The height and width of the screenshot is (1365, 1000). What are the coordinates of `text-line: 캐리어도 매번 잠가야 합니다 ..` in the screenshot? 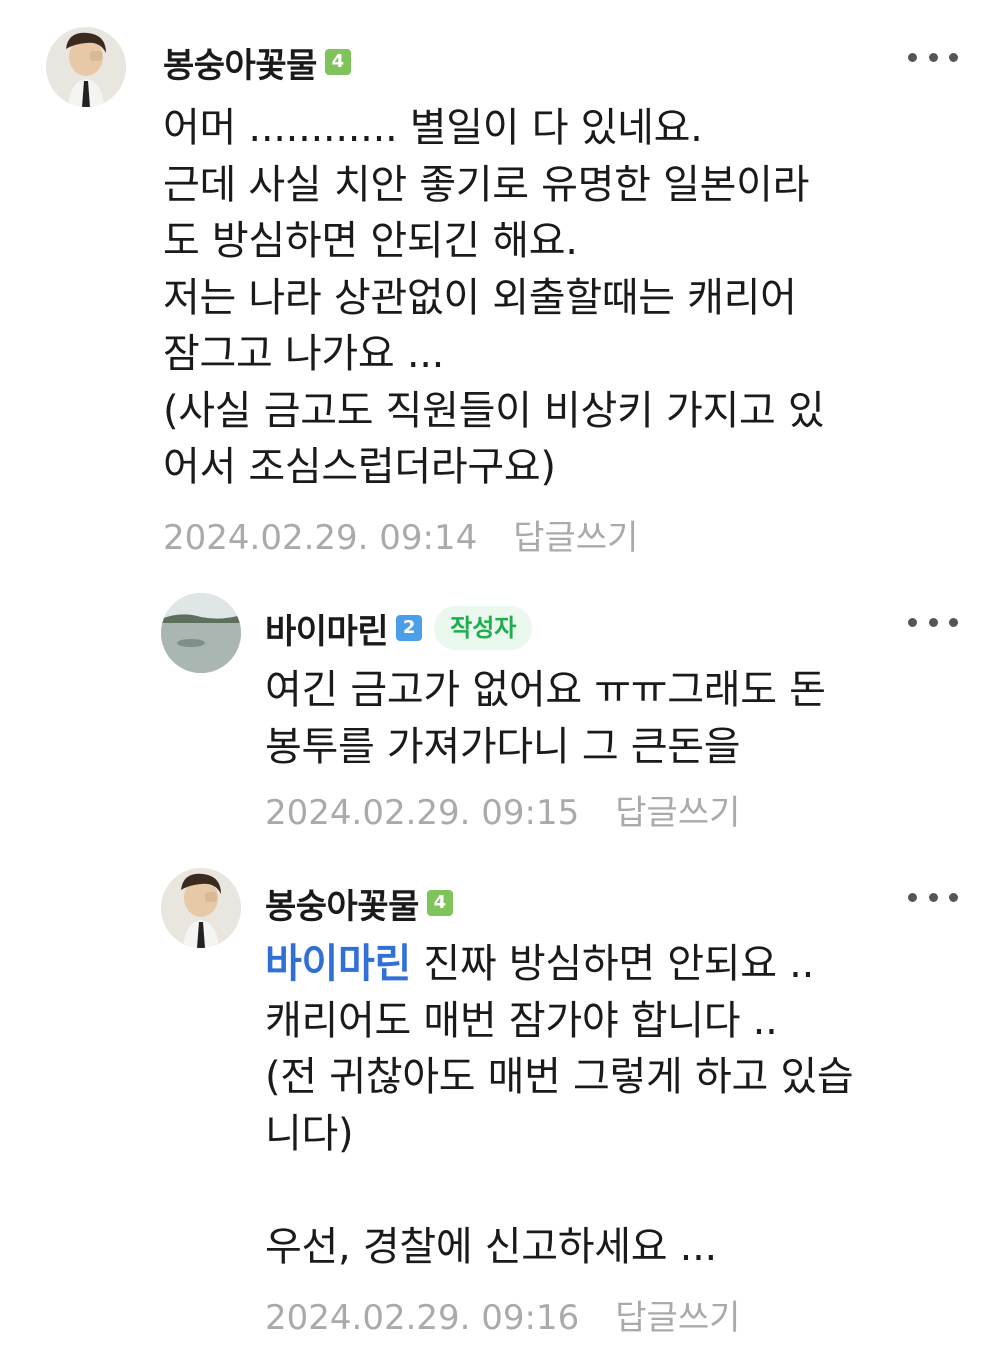 It's located at (521, 1020).